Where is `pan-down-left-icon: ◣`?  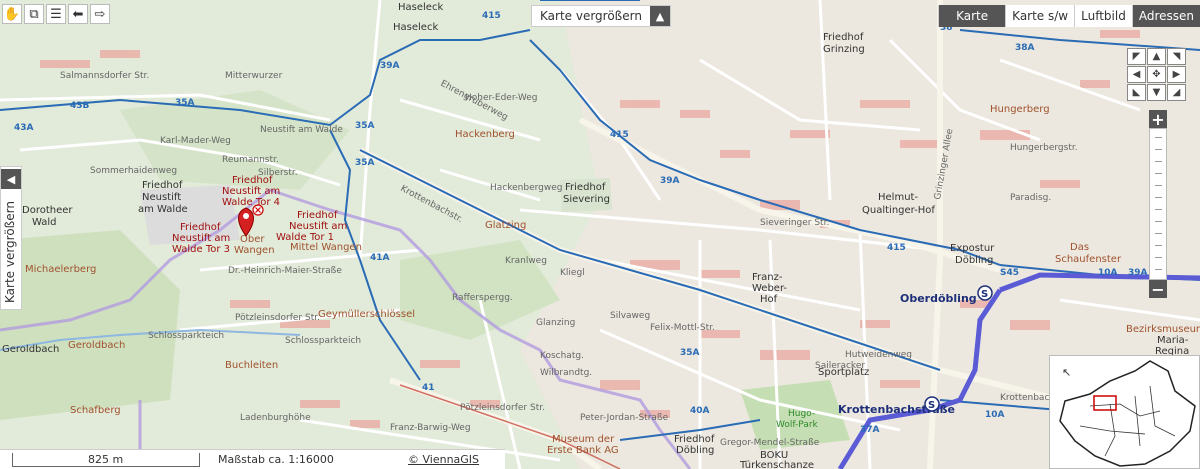 pan-down-left-icon: ◣ is located at coordinates (1136, 92).